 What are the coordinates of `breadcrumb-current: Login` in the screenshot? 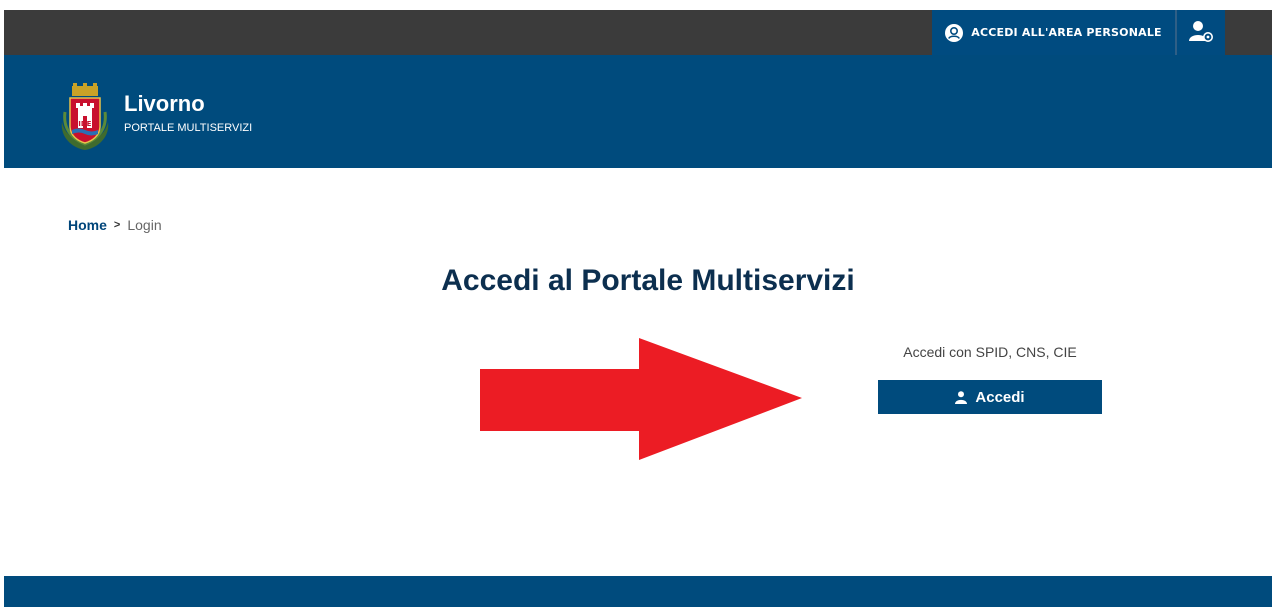 It's located at (144, 225).